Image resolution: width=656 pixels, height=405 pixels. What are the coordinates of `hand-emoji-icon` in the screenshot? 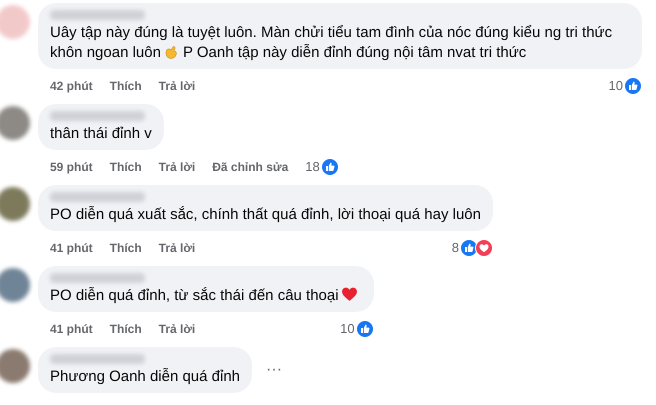 It's located at (170, 52).